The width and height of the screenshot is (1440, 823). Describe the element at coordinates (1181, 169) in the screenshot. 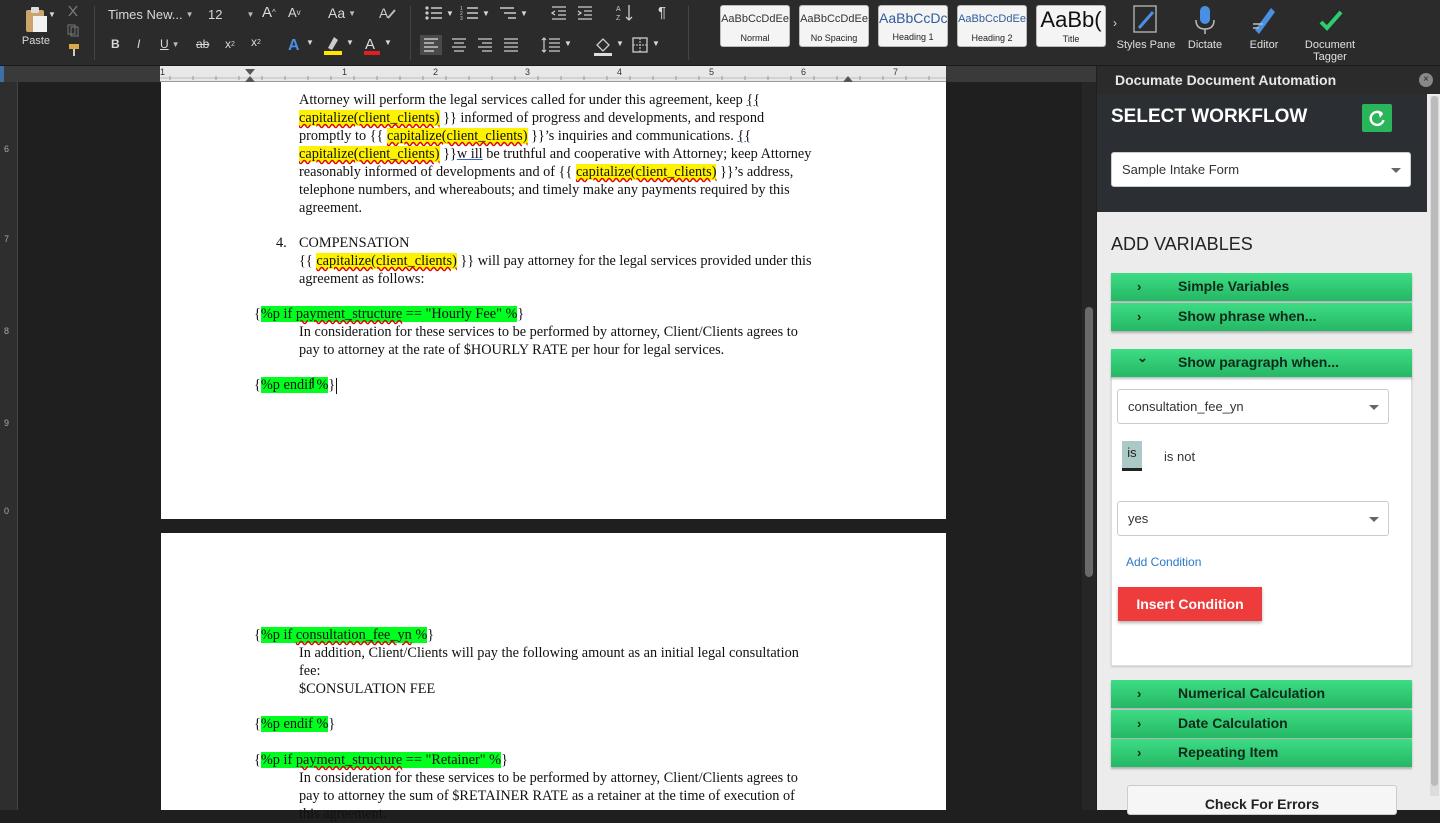

I see `workflow-select-value: Sample Intake Form` at that location.